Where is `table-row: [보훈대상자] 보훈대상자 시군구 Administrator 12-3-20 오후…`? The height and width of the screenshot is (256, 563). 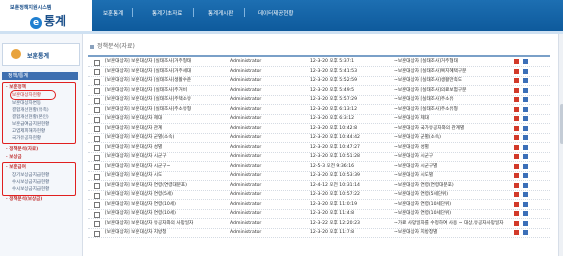 table-row: [보훈대상자] 보훈대상자 시군구 Administrator 12-3-20 오후… is located at coordinates (319, 157).